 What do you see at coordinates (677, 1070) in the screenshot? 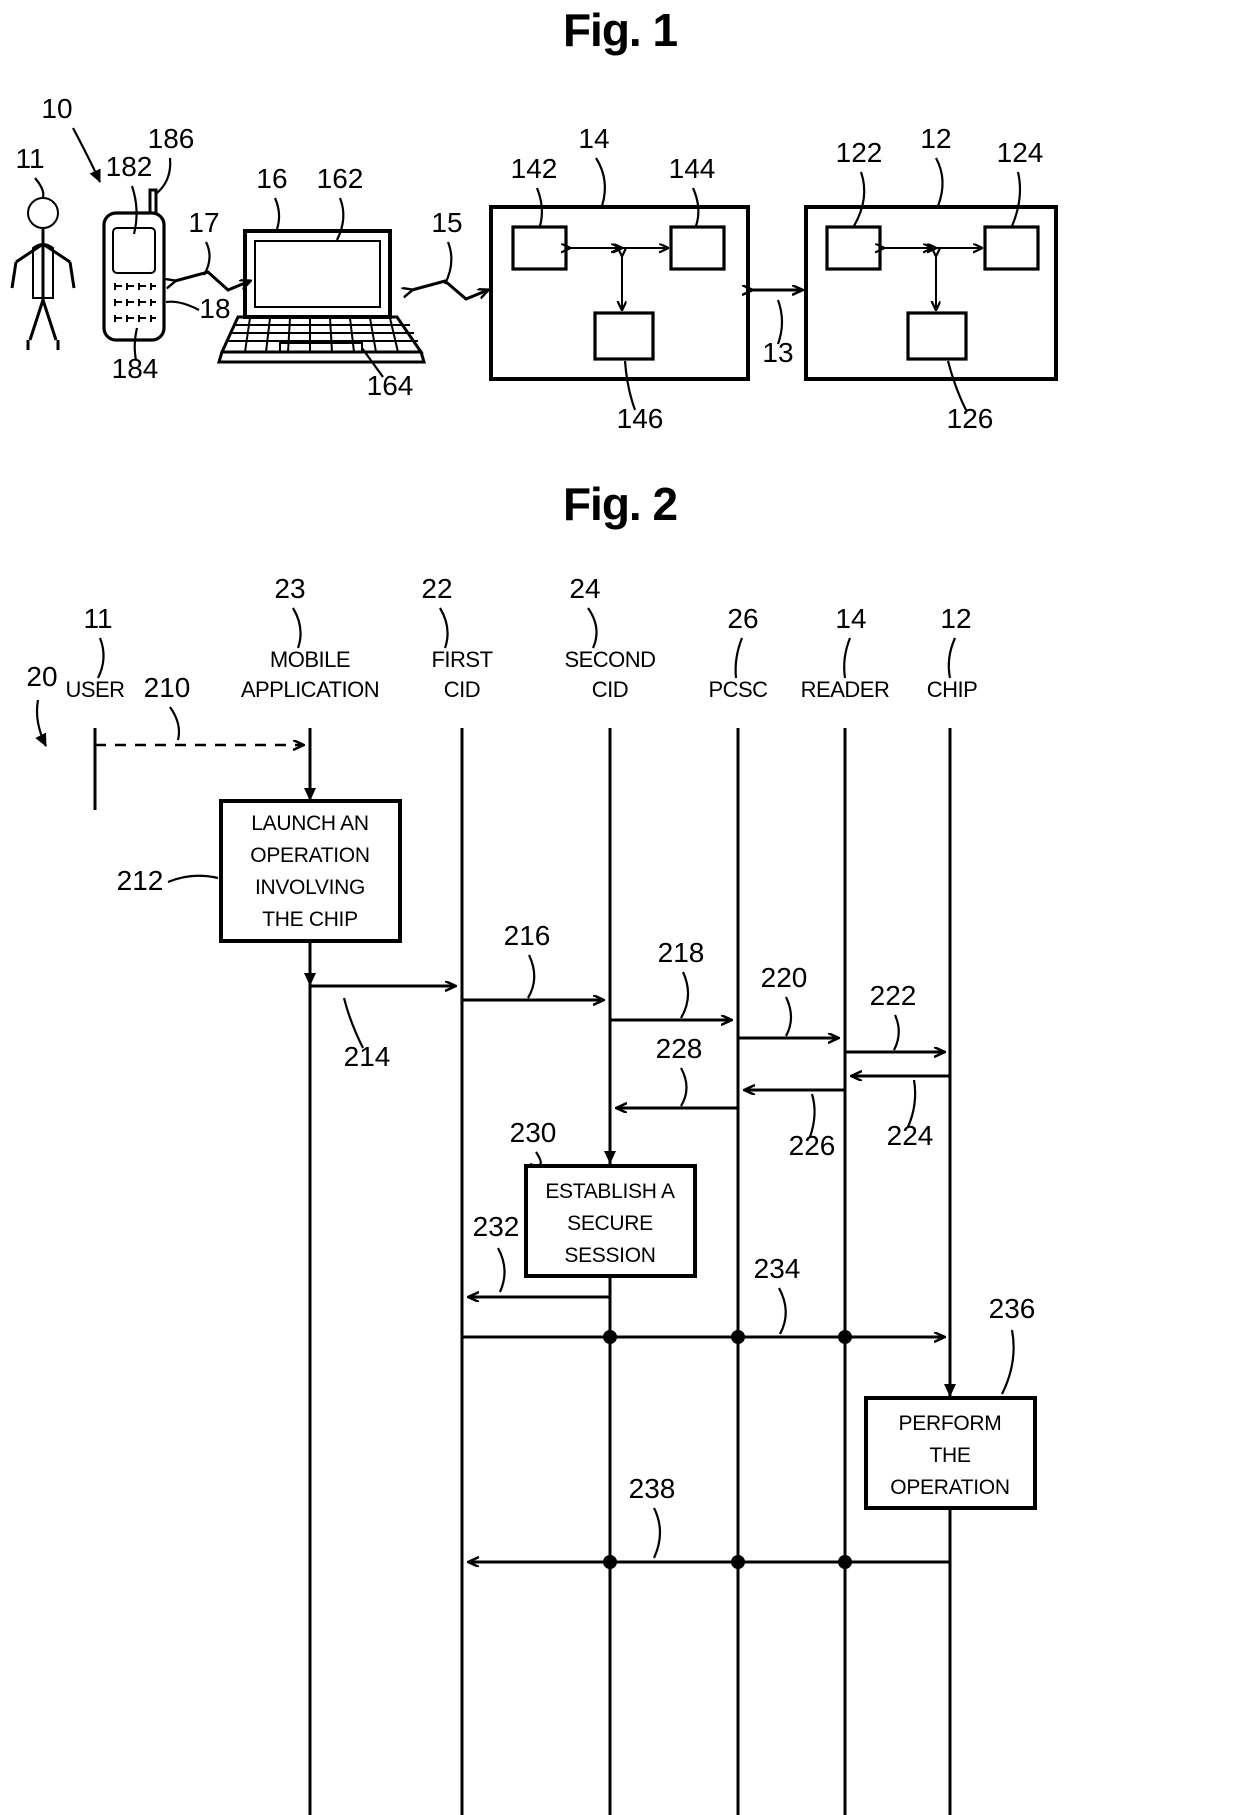
I see `fig2-message-228: 228` at bounding box center [677, 1070].